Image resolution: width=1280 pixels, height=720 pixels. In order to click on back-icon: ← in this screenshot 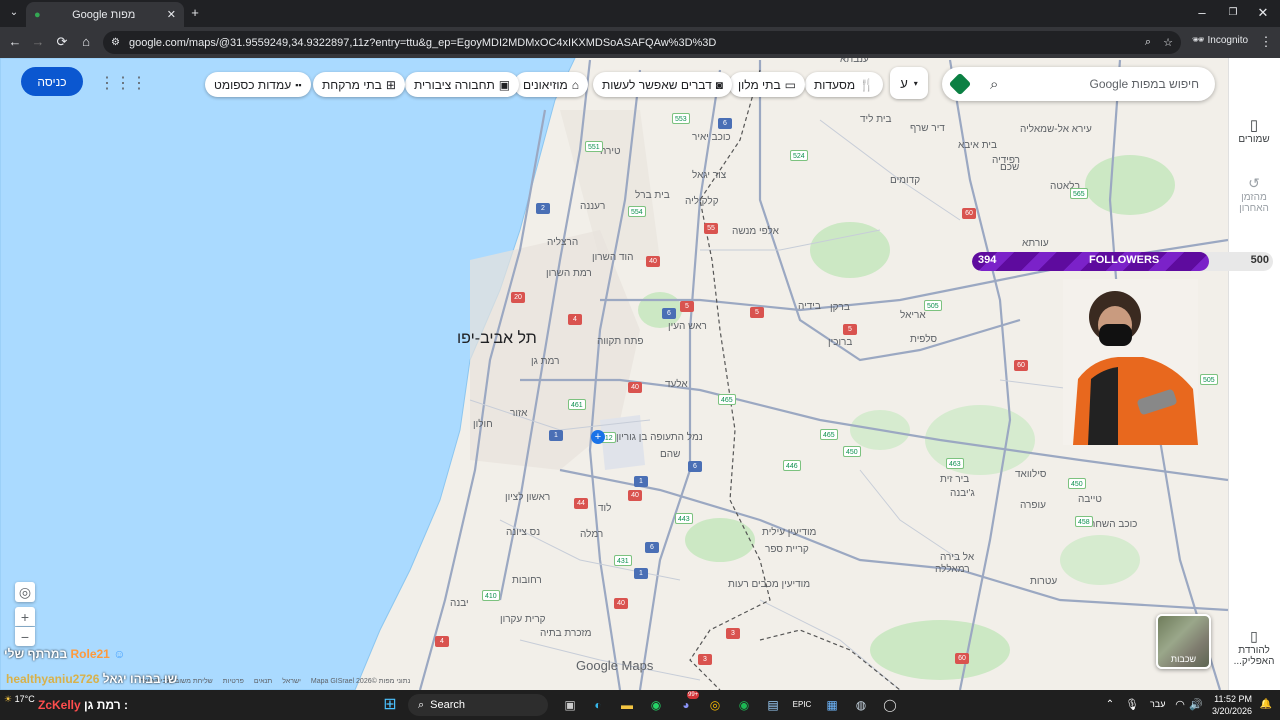, I will do `click(15, 42)`.